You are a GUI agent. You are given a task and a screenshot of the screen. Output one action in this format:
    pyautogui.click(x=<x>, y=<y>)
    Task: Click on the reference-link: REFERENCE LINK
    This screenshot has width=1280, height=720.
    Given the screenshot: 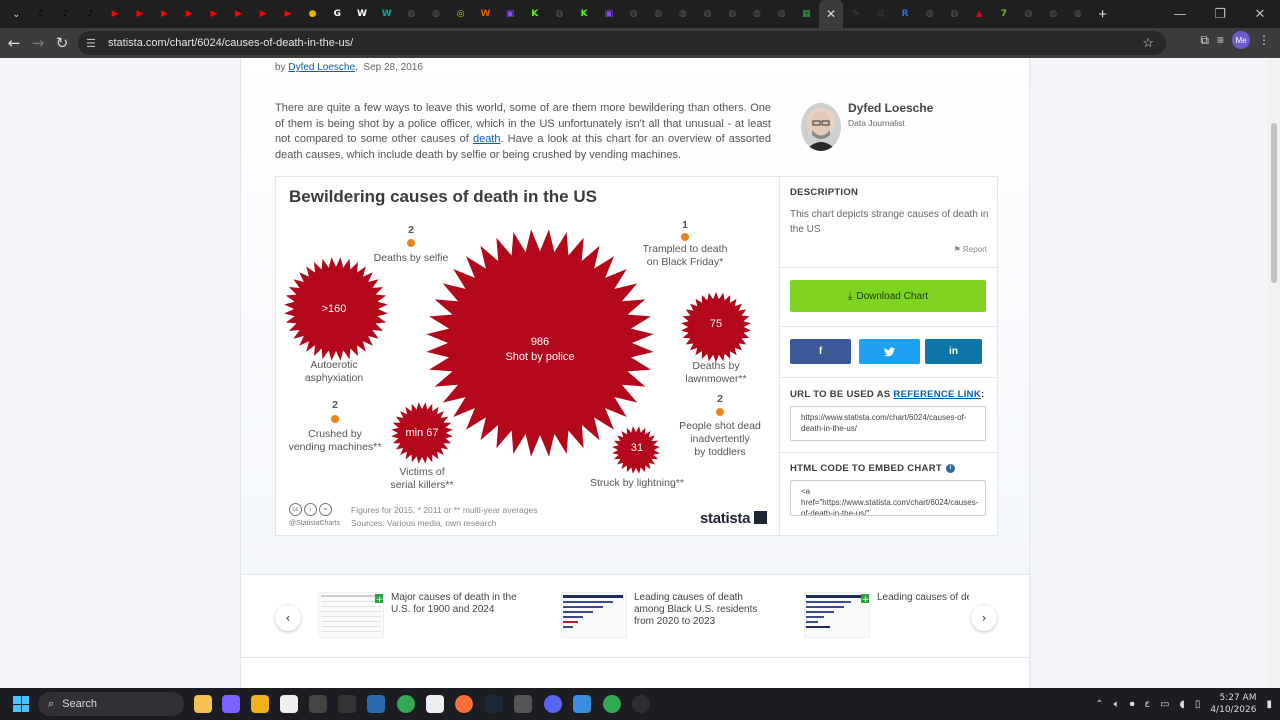 What is the action you would take?
    pyautogui.click(x=937, y=394)
    